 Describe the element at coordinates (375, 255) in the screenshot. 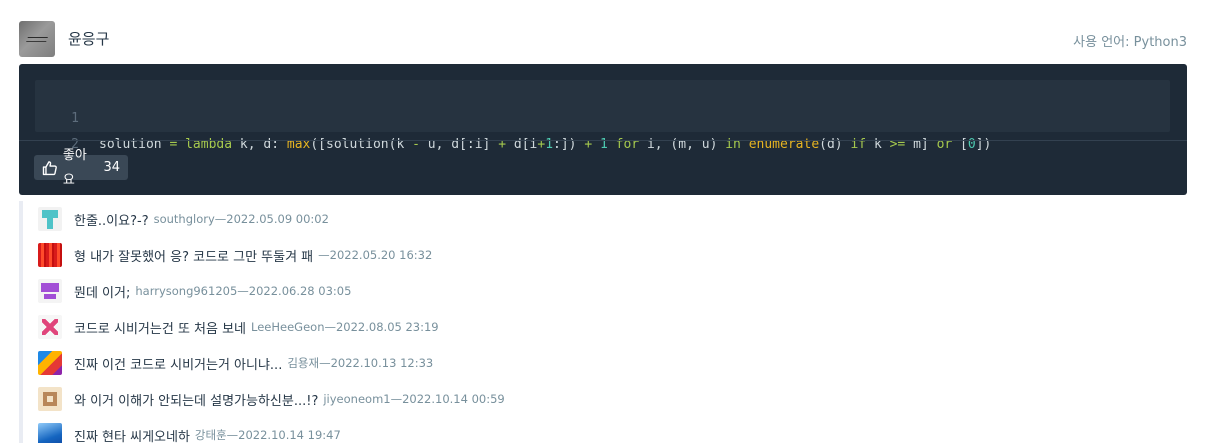

I see `comment-meta: —2022.05.20 16:32` at that location.